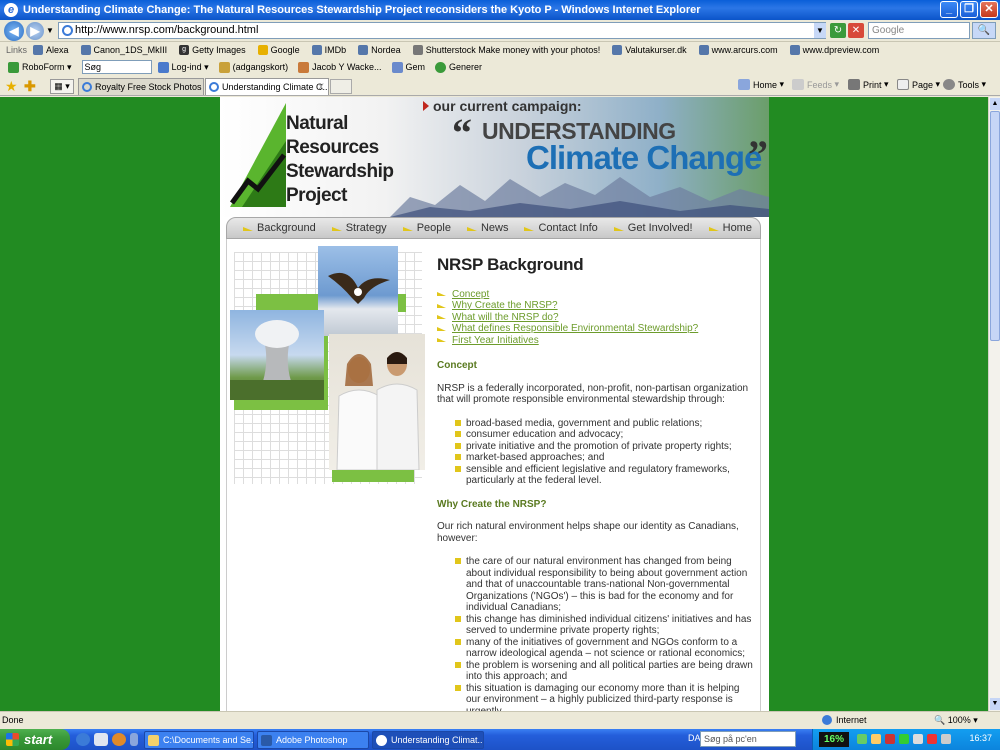  I want to click on list-item: market-based approaches; and, so click(605, 458).